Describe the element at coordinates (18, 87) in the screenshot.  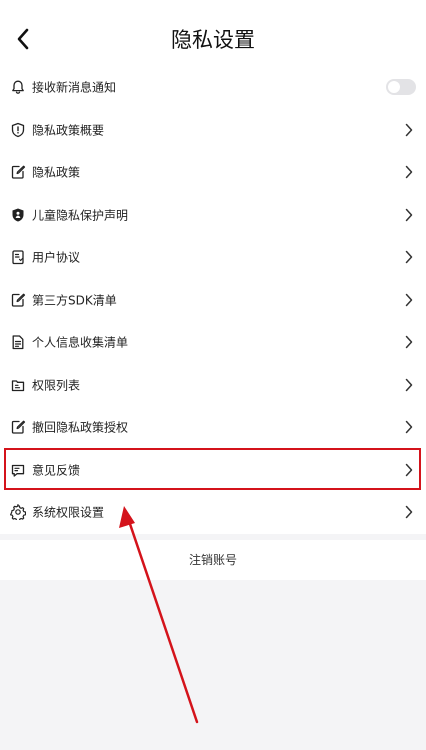
I see `bell-icon` at that location.